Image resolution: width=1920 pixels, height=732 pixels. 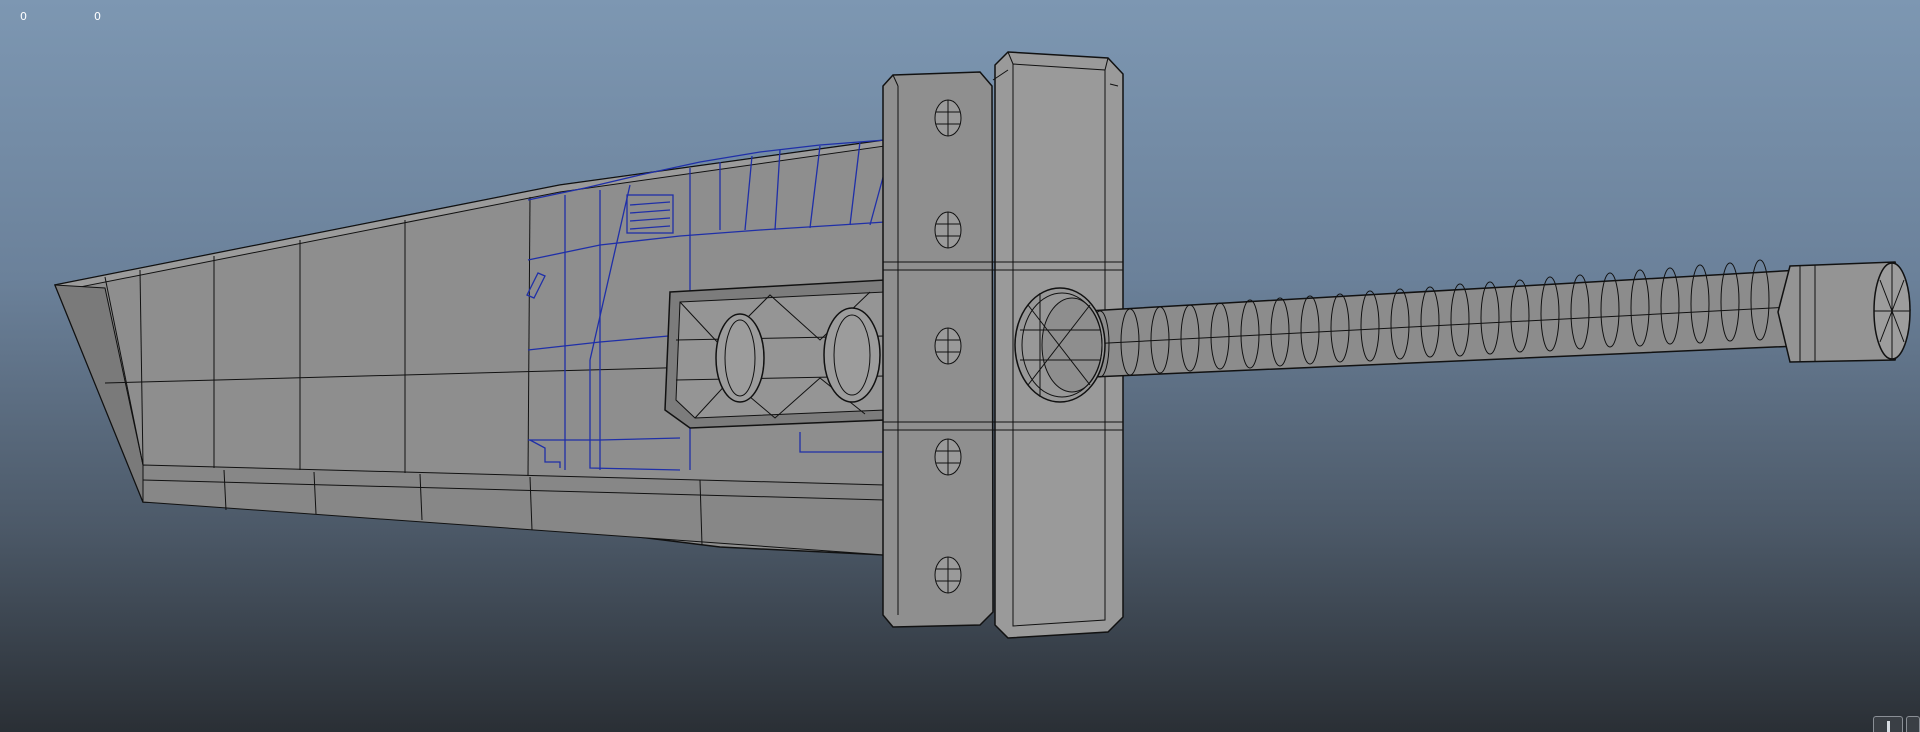 I want to click on handle-glyph-icon, so click(x=1888, y=726).